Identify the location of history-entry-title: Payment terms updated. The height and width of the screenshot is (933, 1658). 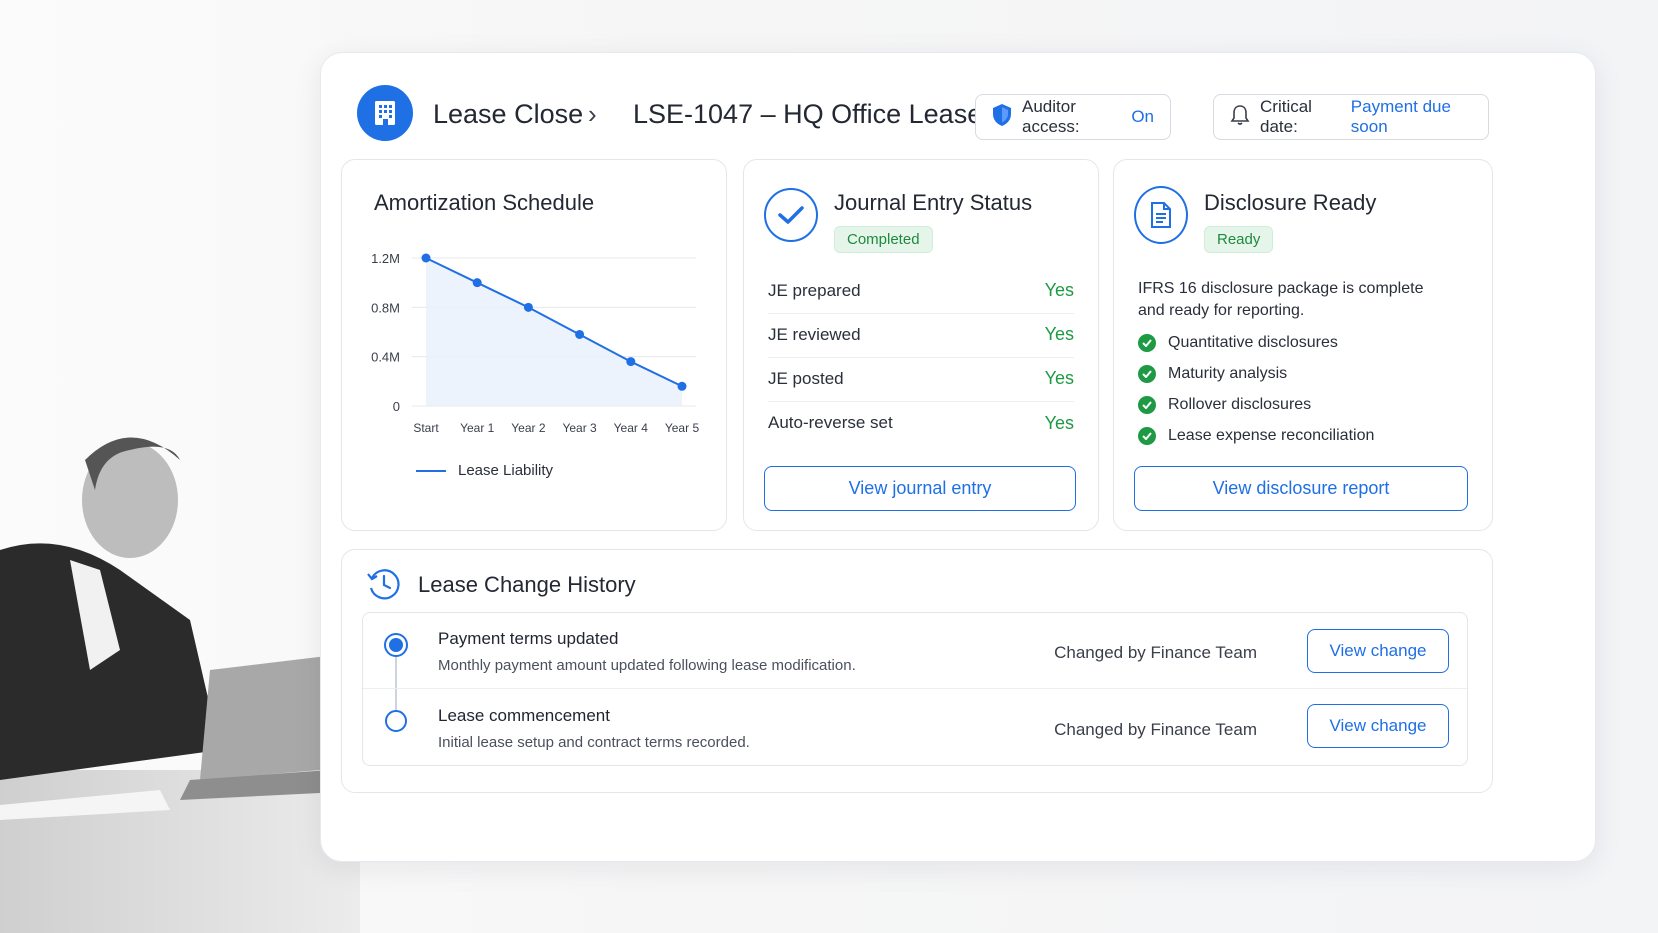
(528, 638).